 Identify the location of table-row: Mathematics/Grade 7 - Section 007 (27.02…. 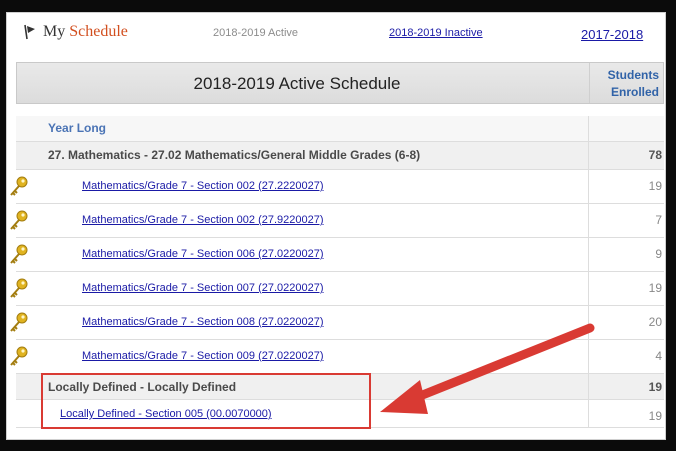
(337, 289).